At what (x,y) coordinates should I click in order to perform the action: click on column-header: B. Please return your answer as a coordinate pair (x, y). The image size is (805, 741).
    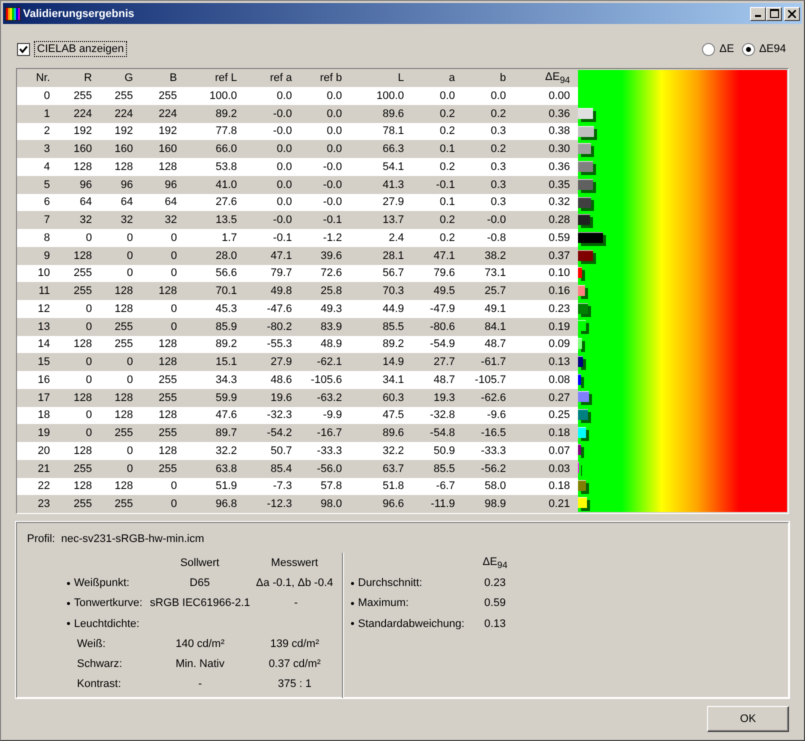
    Looking at the image, I should click on (172, 78).